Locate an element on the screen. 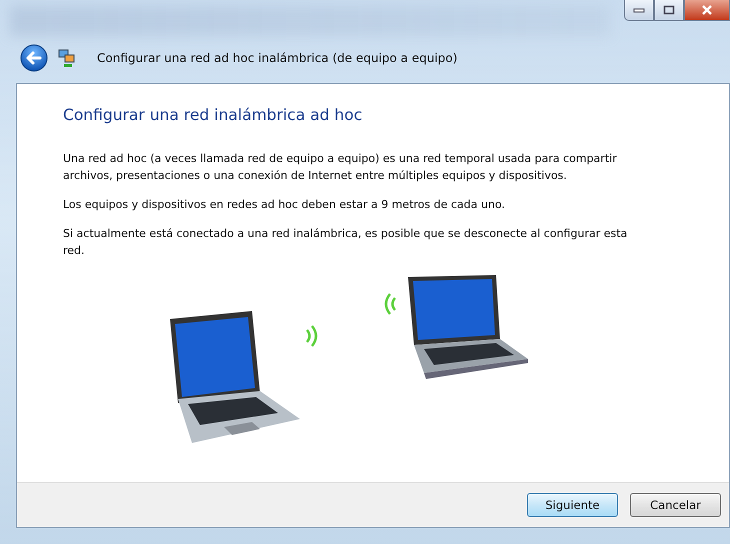  close-button is located at coordinates (707, 10).